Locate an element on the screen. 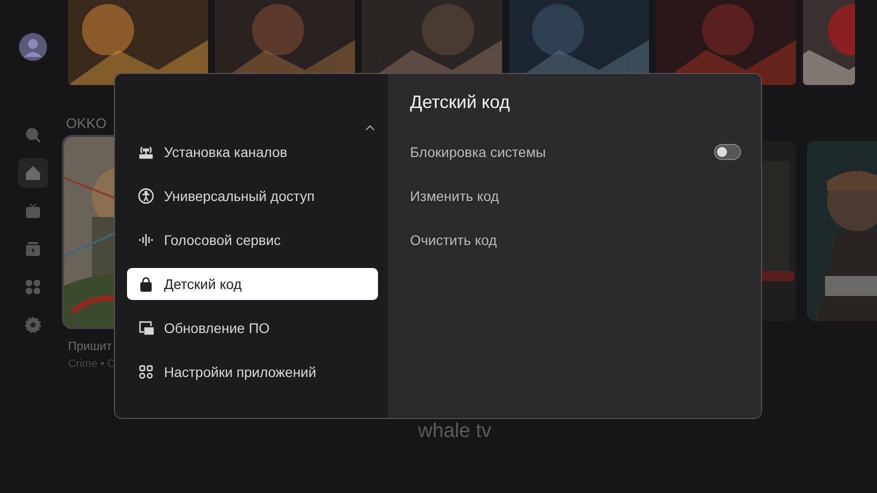 The width and height of the screenshot is (877, 493). avatar-icon is located at coordinates (33, 47).